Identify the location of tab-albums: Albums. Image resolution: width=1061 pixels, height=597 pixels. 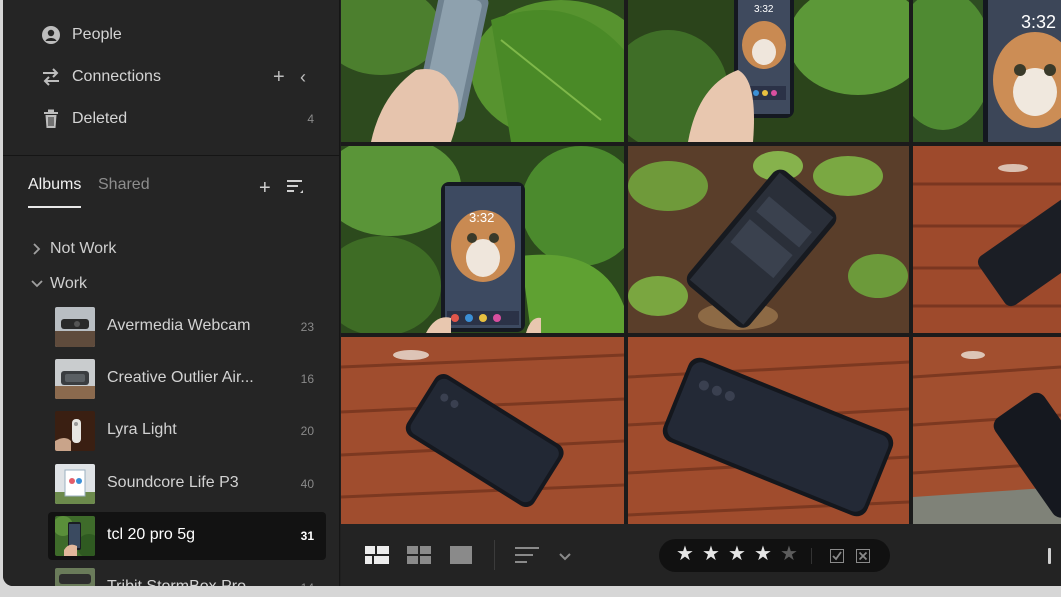
(55, 192).